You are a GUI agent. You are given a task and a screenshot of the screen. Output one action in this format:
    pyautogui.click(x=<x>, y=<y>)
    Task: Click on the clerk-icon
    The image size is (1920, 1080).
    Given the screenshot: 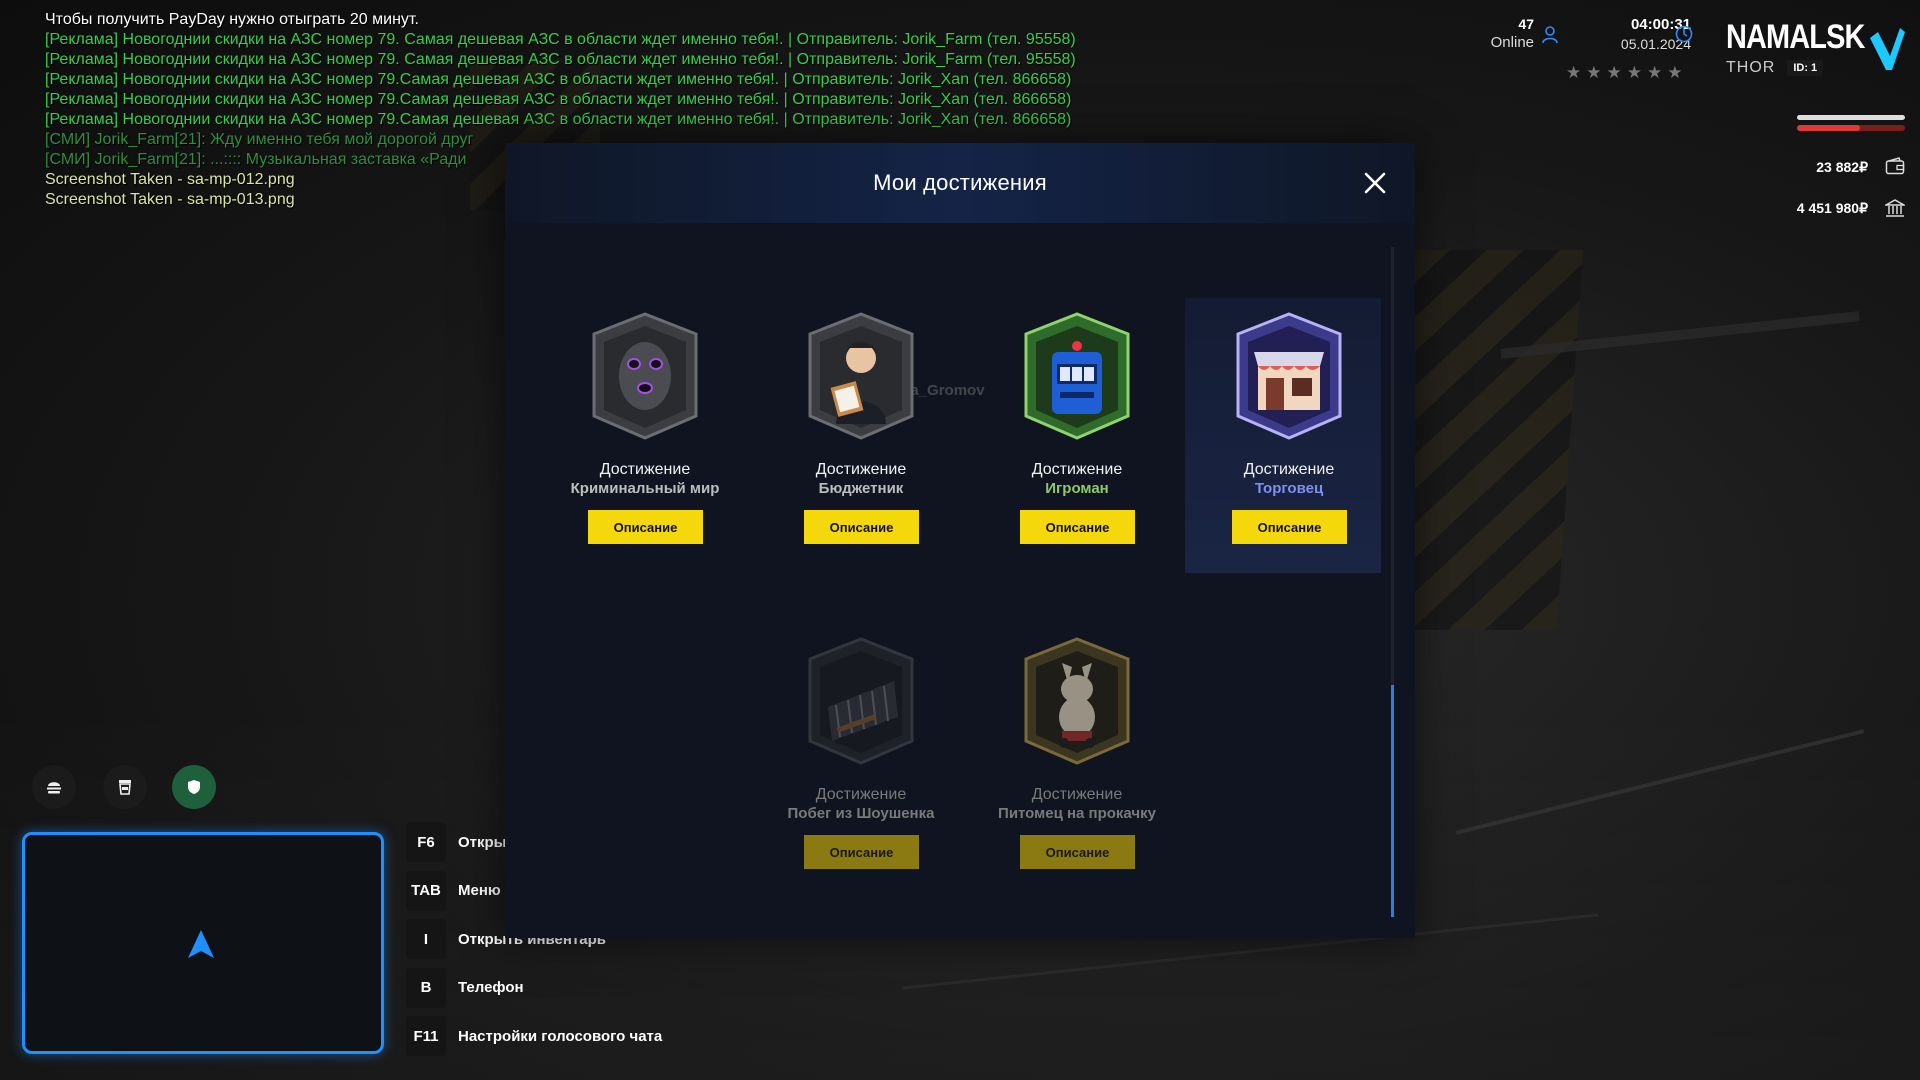 What is the action you would take?
    pyautogui.click(x=861, y=376)
    